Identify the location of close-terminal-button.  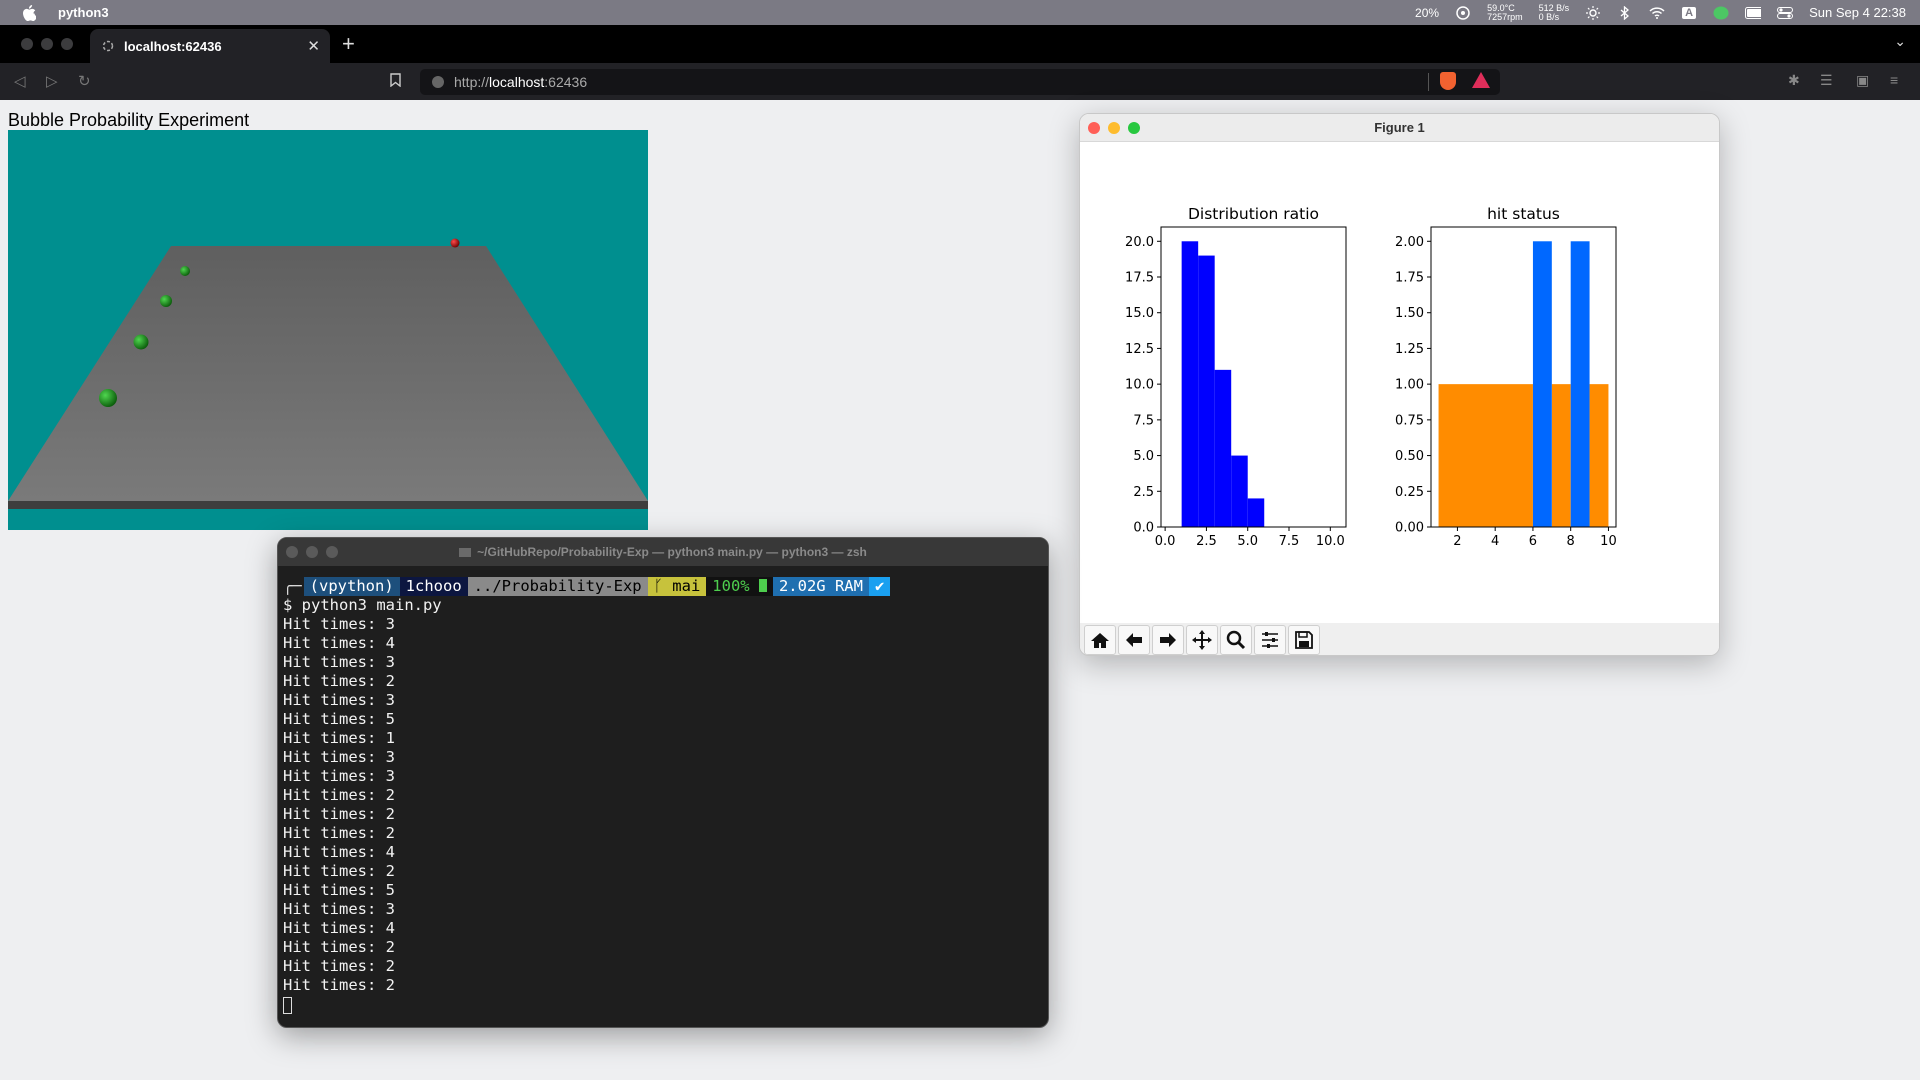
(292, 552).